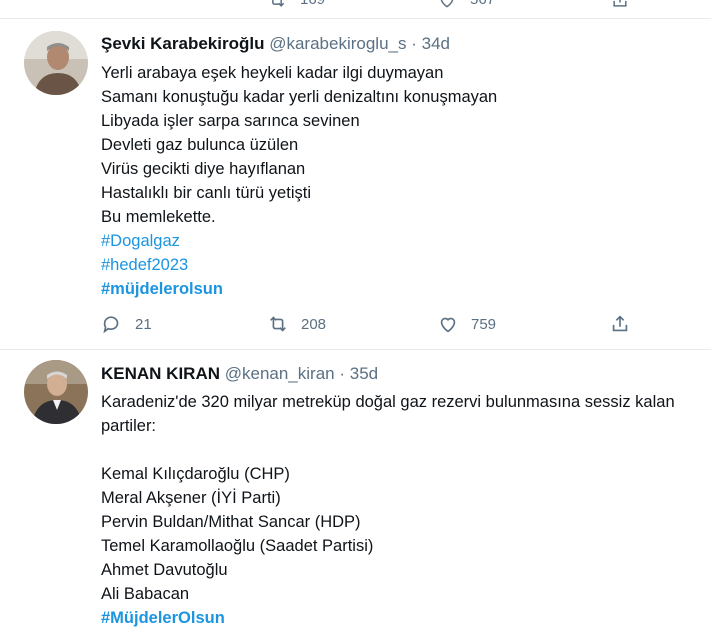 This screenshot has width=711, height=633. I want to click on reply-count: 21, so click(143, 324).